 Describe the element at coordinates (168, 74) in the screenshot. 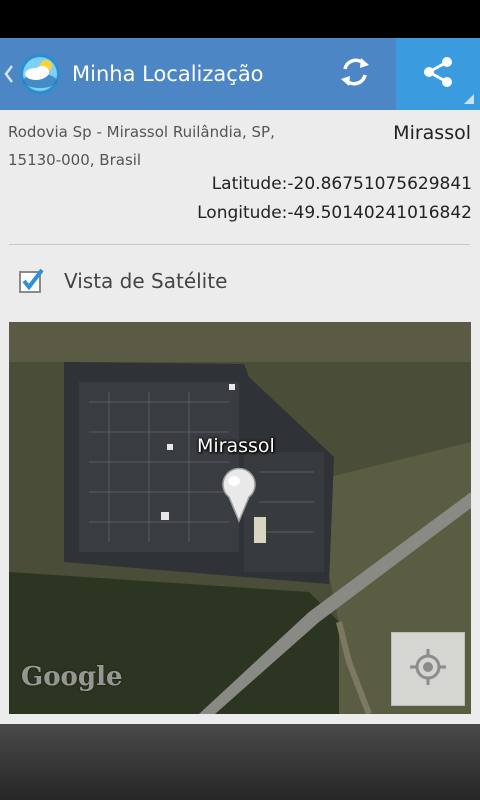

I see `app-title: Minha Localização` at that location.